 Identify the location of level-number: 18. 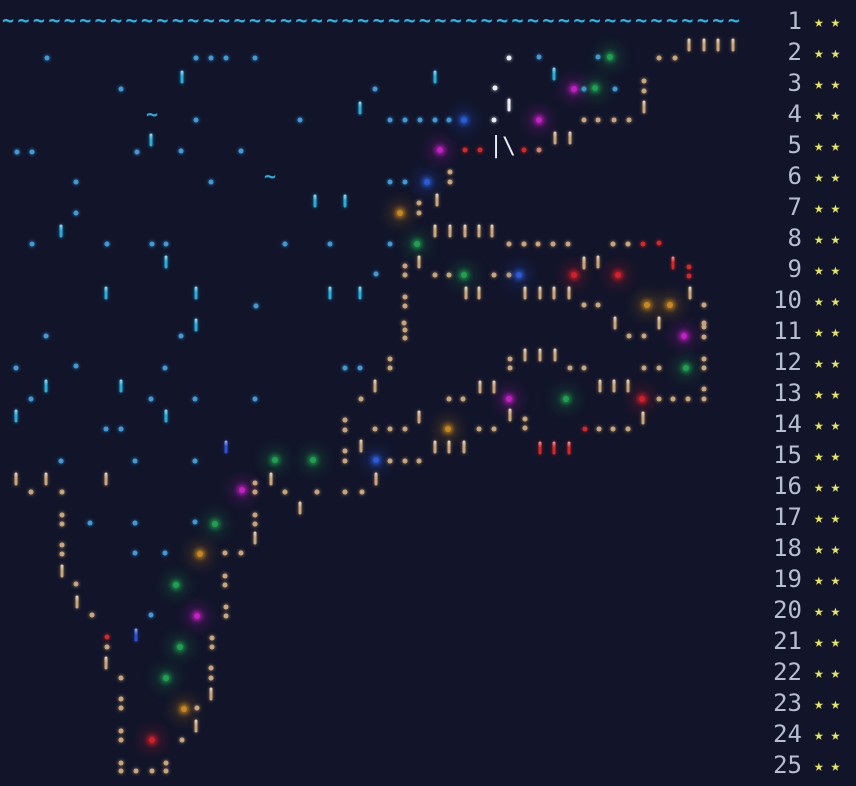
(787, 547).